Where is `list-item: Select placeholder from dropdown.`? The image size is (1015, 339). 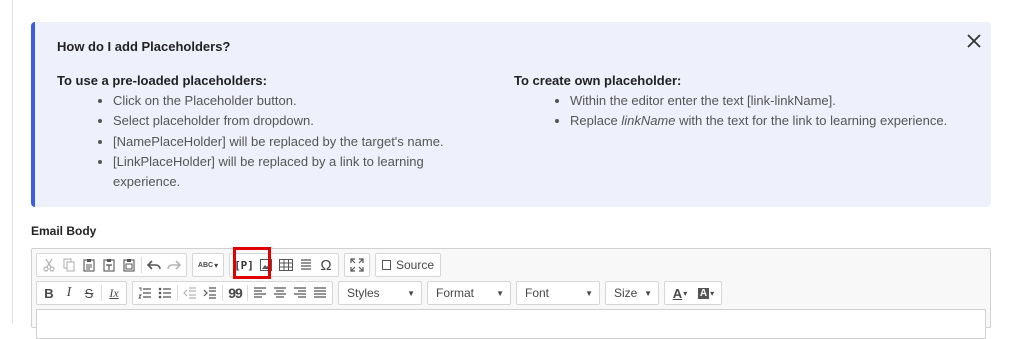 list-item: Select placeholder from dropdown. is located at coordinates (305, 121).